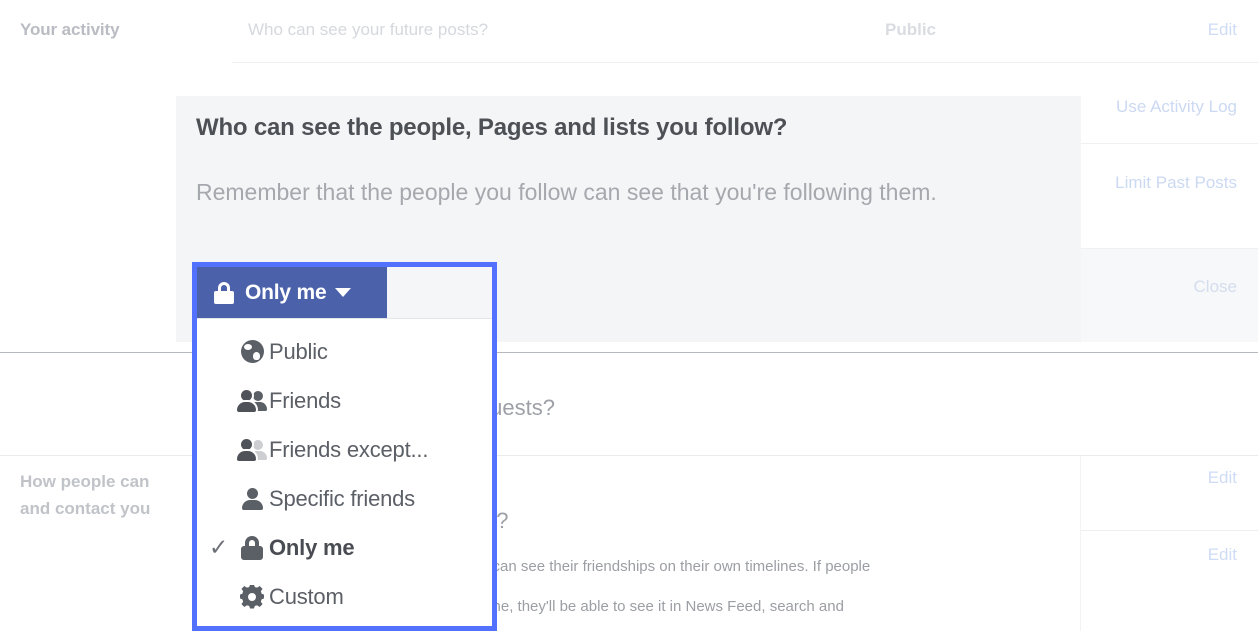 This screenshot has height=631, width=1258. What do you see at coordinates (344, 400) in the screenshot?
I see `menu-item-friends: Friends` at bounding box center [344, 400].